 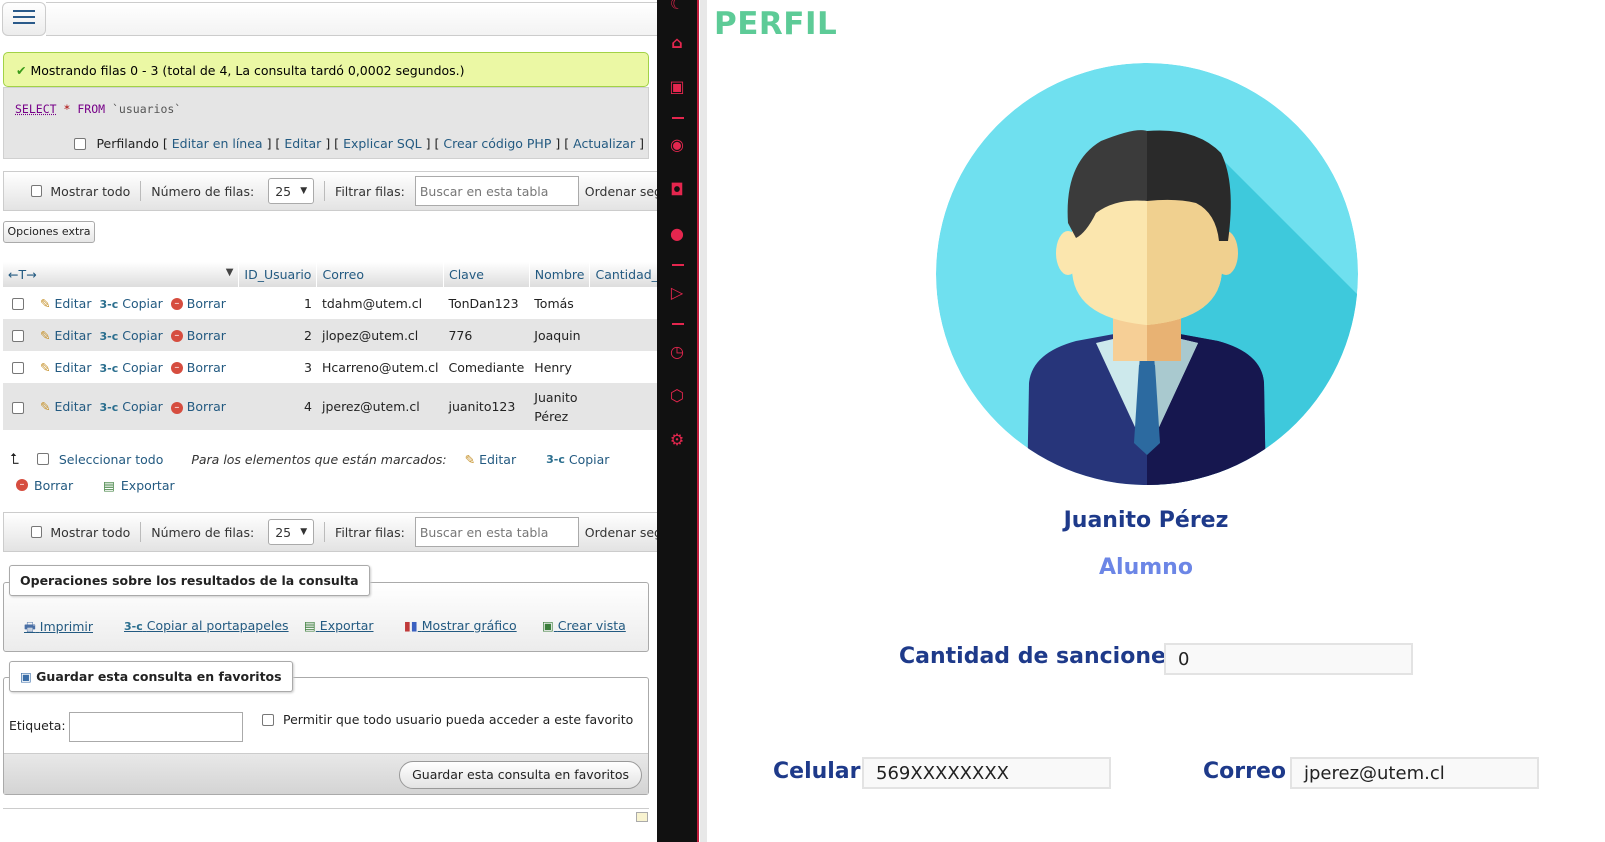 I want to click on bulk-export-link: Exportar, so click(x=148, y=485).